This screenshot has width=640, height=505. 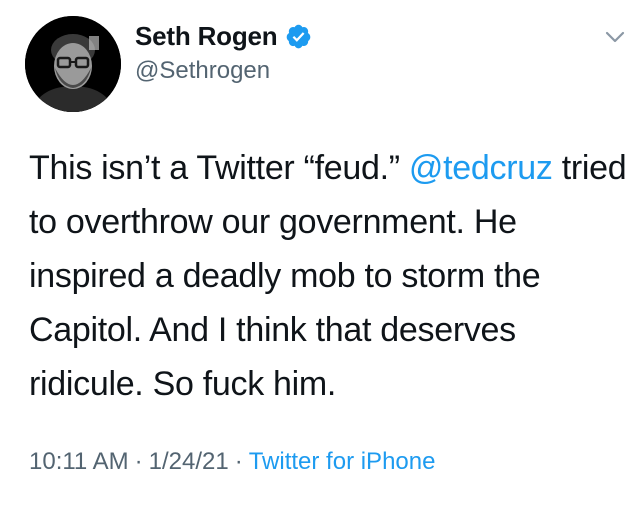 What do you see at coordinates (481, 168) in the screenshot?
I see `mention-link: @tedcruz` at bounding box center [481, 168].